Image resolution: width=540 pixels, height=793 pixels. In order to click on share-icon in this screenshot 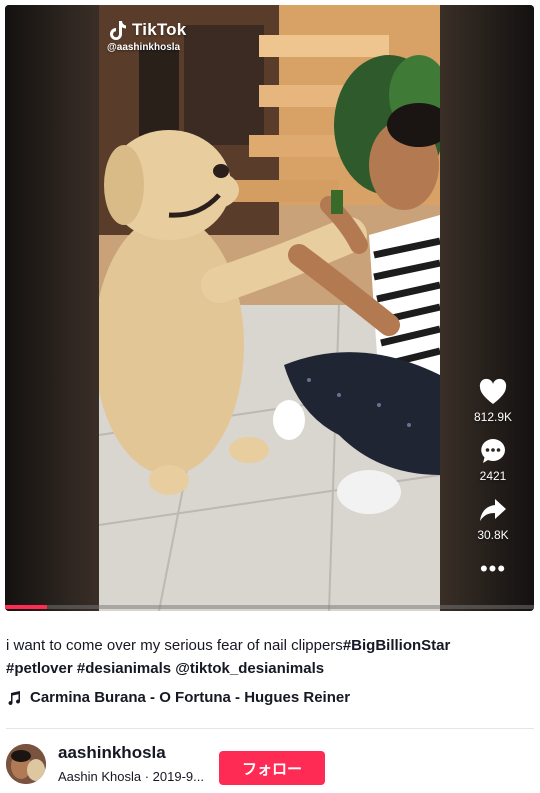, I will do `click(492, 510)`.